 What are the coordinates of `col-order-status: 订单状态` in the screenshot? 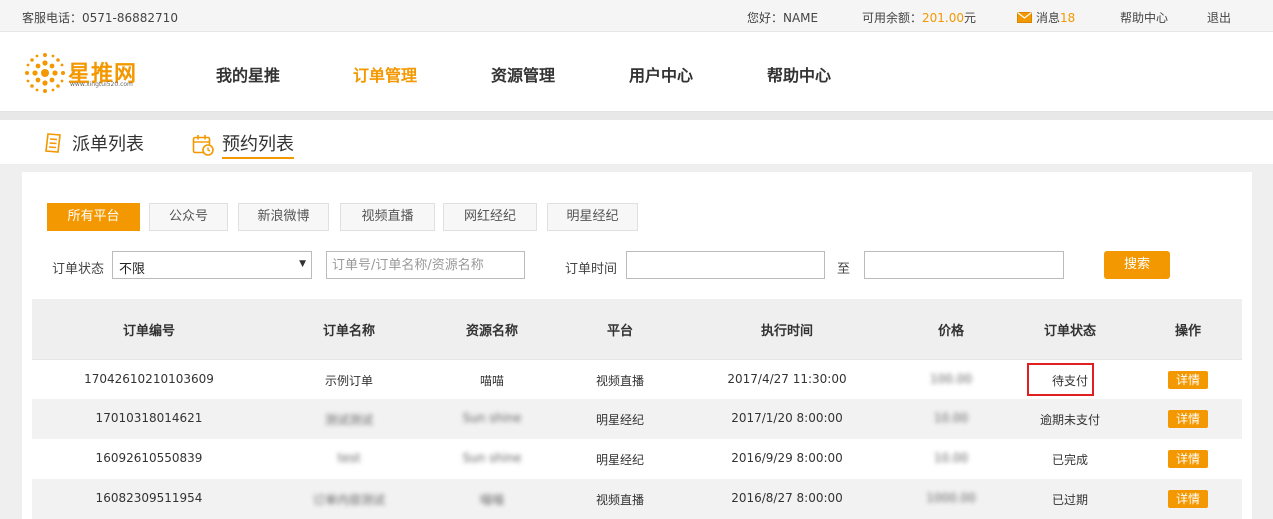 It's located at (1070, 331).